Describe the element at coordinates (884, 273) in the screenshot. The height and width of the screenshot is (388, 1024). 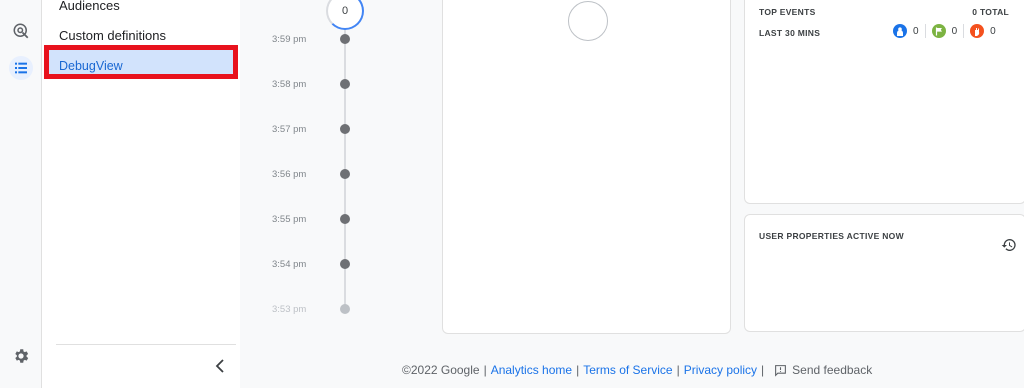
I see `user-properties-card: USER PROPERTIES ACTIVE NOW` at that location.